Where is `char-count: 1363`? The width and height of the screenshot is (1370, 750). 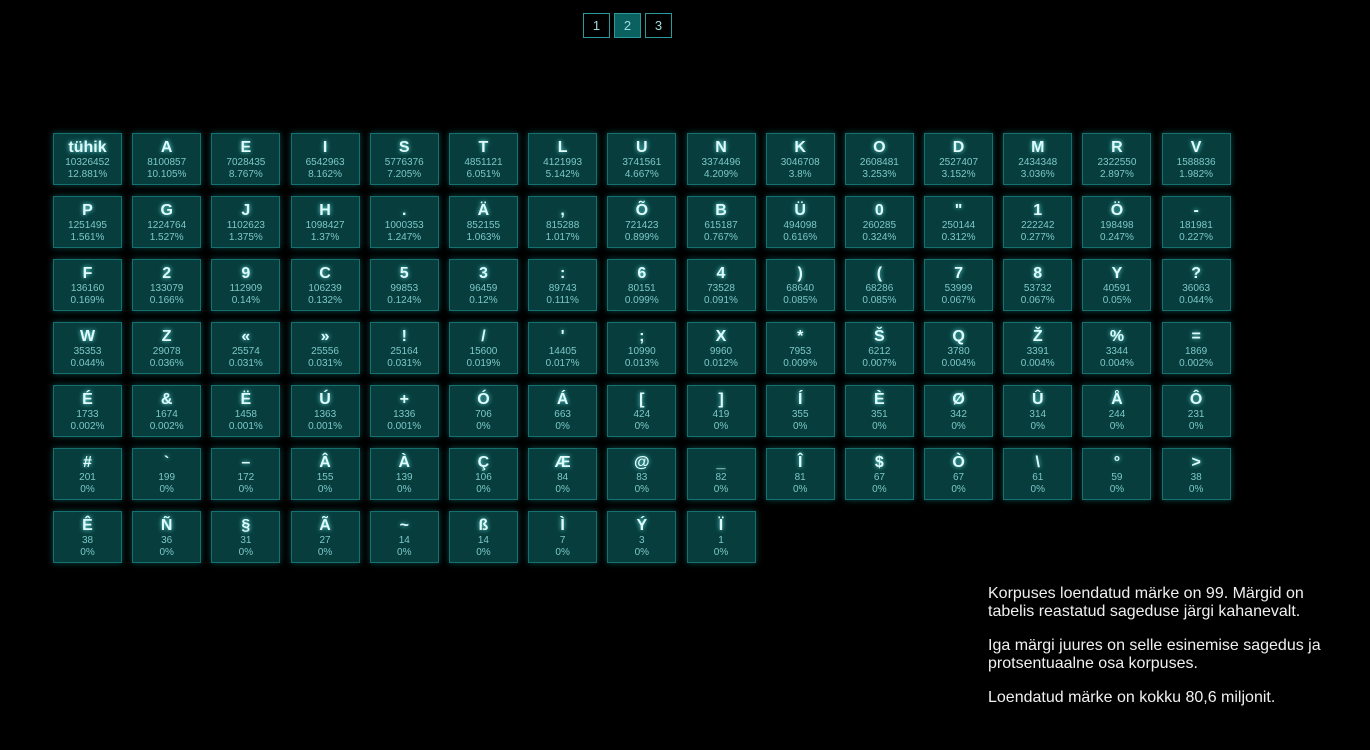
char-count: 1363 is located at coordinates (325, 414).